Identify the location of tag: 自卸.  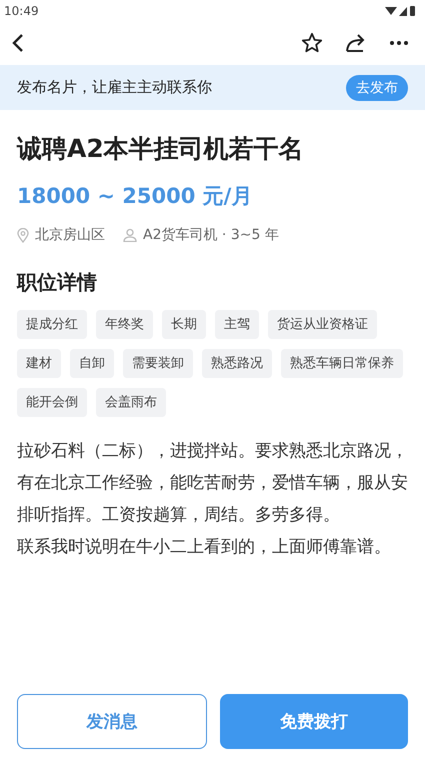
(92, 363).